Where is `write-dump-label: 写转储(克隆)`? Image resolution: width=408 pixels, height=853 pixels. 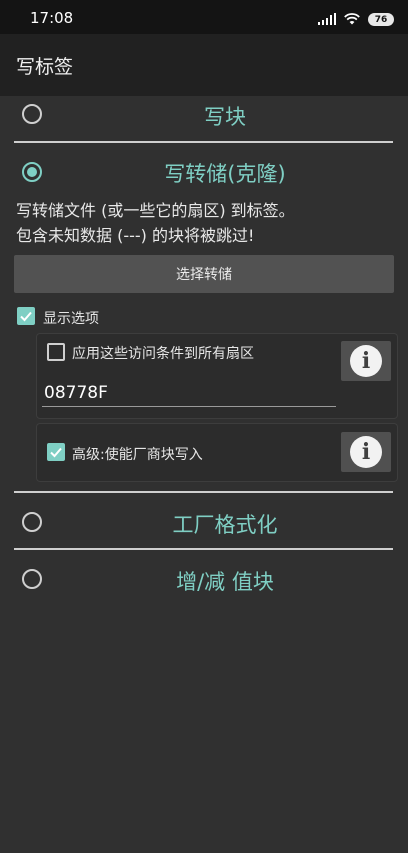
write-dump-label: 写转储(克隆) is located at coordinates (225, 173).